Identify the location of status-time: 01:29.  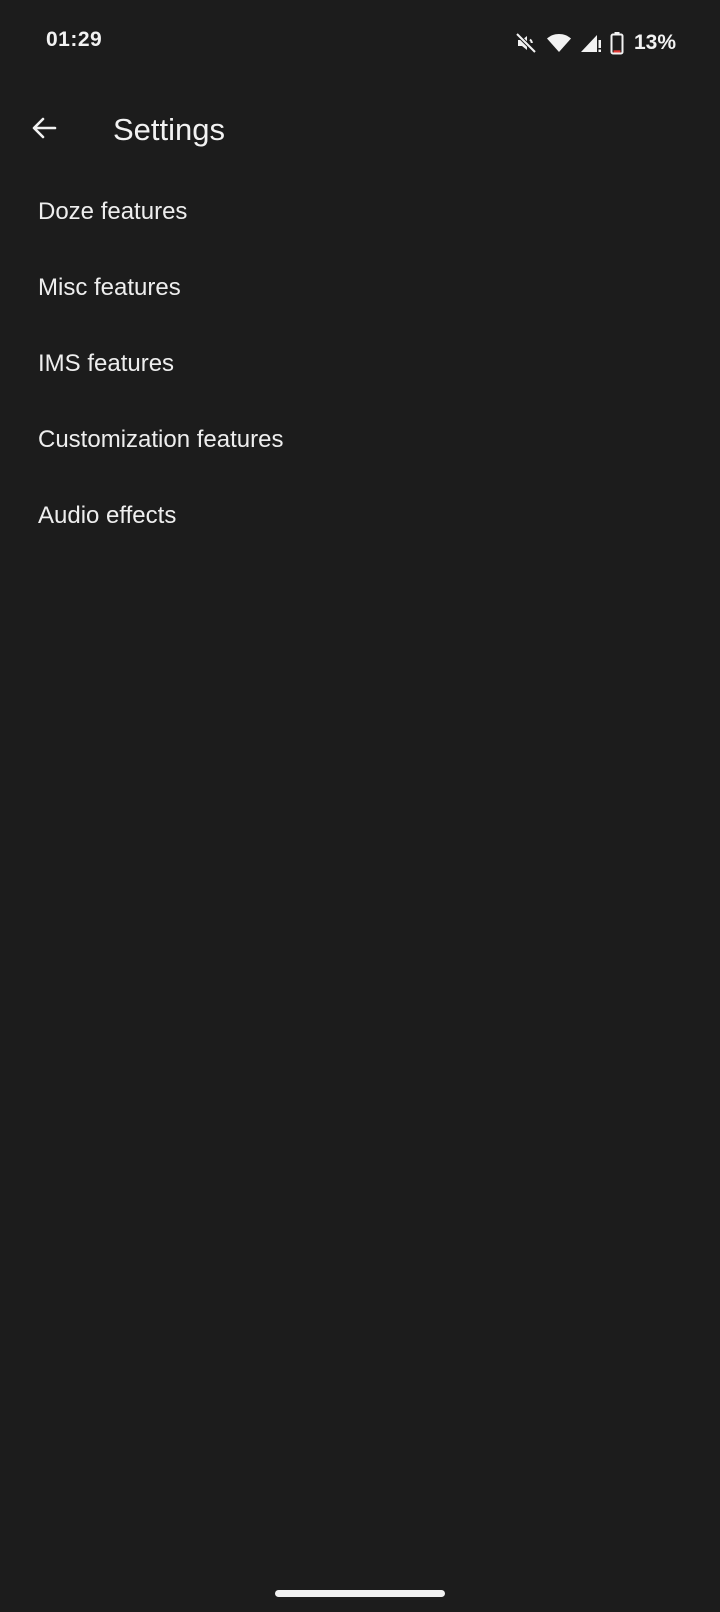
(74, 39).